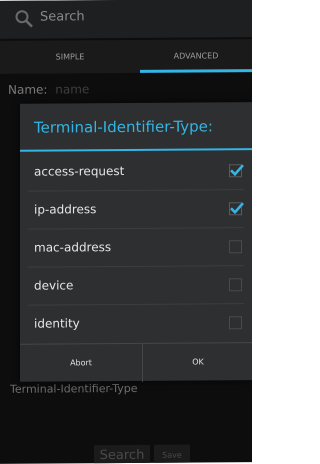 This screenshot has width=320, height=464. I want to click on option-label: mac-address, so click(73, 247).